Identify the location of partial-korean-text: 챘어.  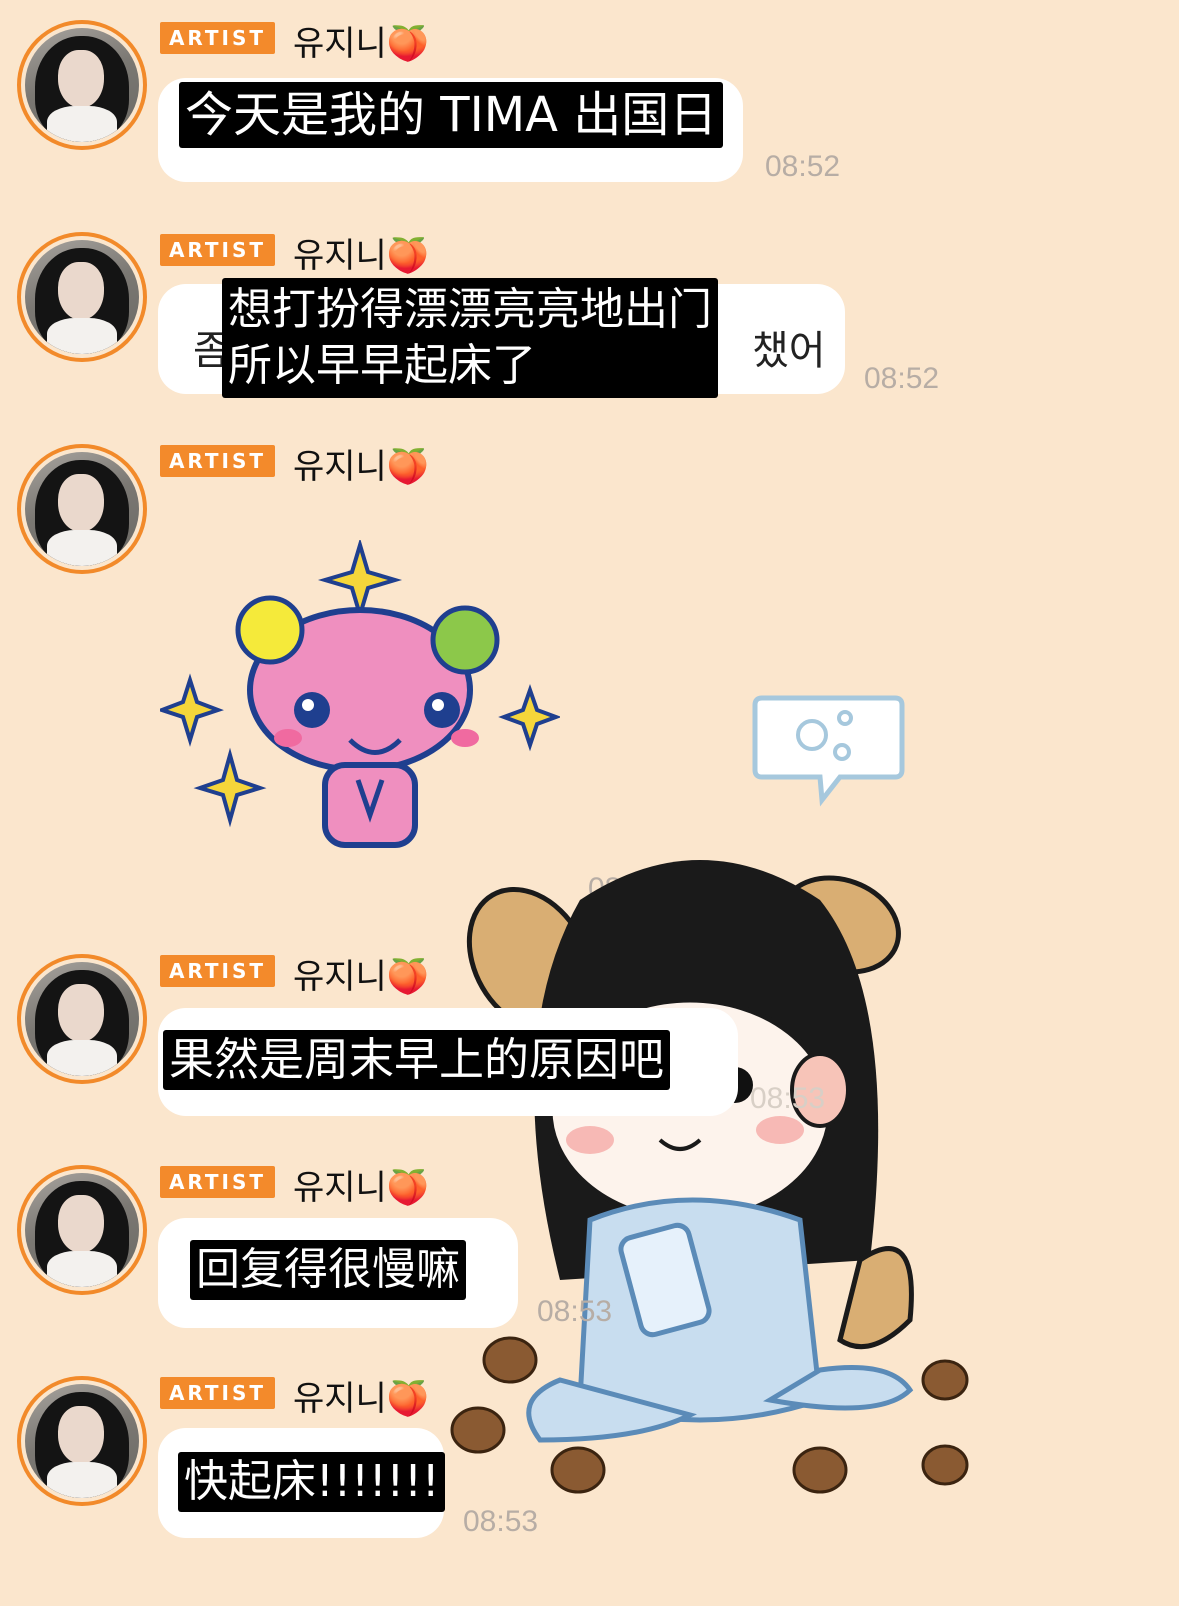
(789, 351).